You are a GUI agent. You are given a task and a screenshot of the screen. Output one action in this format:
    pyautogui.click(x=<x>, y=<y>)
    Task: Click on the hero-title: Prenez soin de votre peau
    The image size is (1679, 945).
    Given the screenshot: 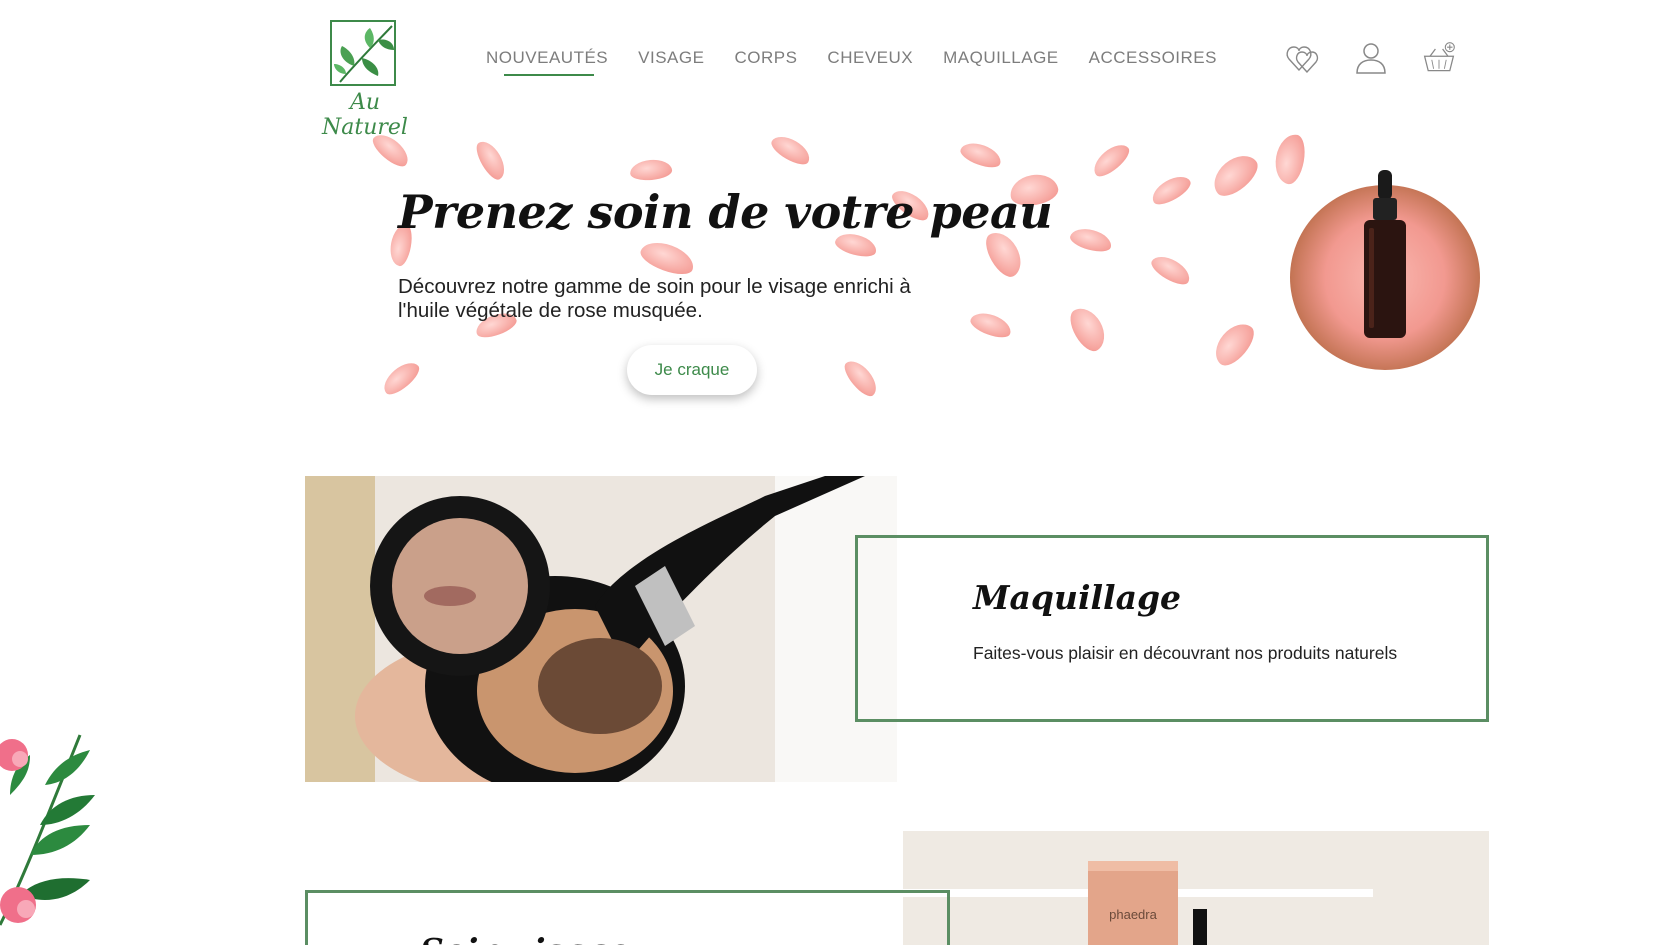 What is the action you would take?
    pyautogui.click(x=725, y=212)
    